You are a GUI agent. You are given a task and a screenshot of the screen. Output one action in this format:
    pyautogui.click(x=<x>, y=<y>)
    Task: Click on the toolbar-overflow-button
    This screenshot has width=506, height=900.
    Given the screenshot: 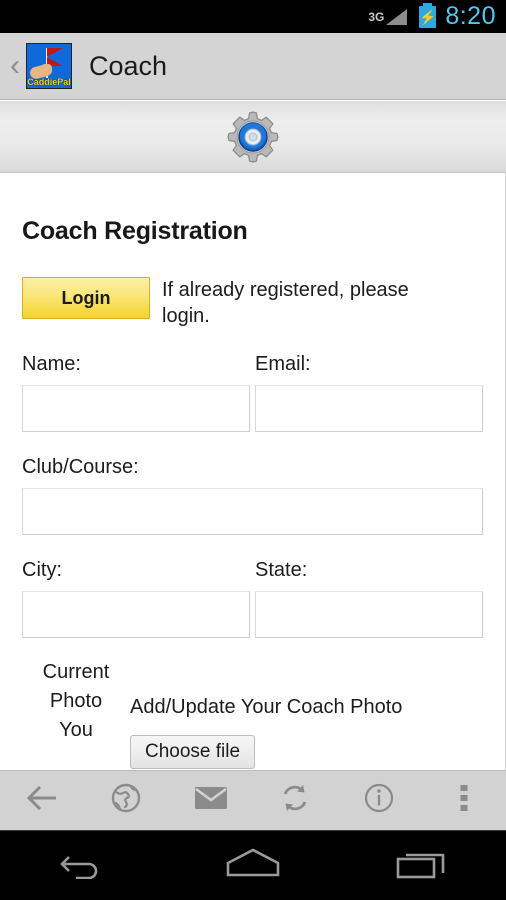 What is the action you would take?
    pyautogui.click(x=464, y=800)
    